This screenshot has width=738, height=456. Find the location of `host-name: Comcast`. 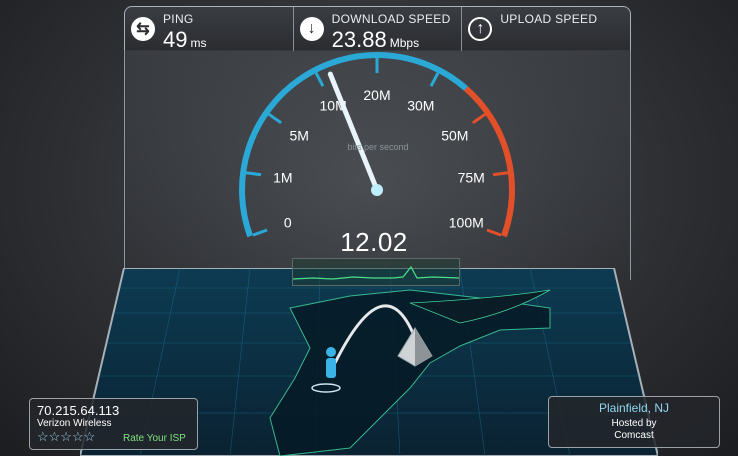

host-name: Comcast is located at coordinates (634, 435).